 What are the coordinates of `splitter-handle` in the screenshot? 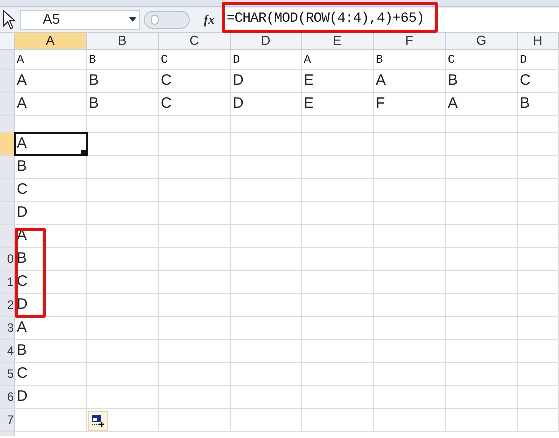 It's located at (167, 19).